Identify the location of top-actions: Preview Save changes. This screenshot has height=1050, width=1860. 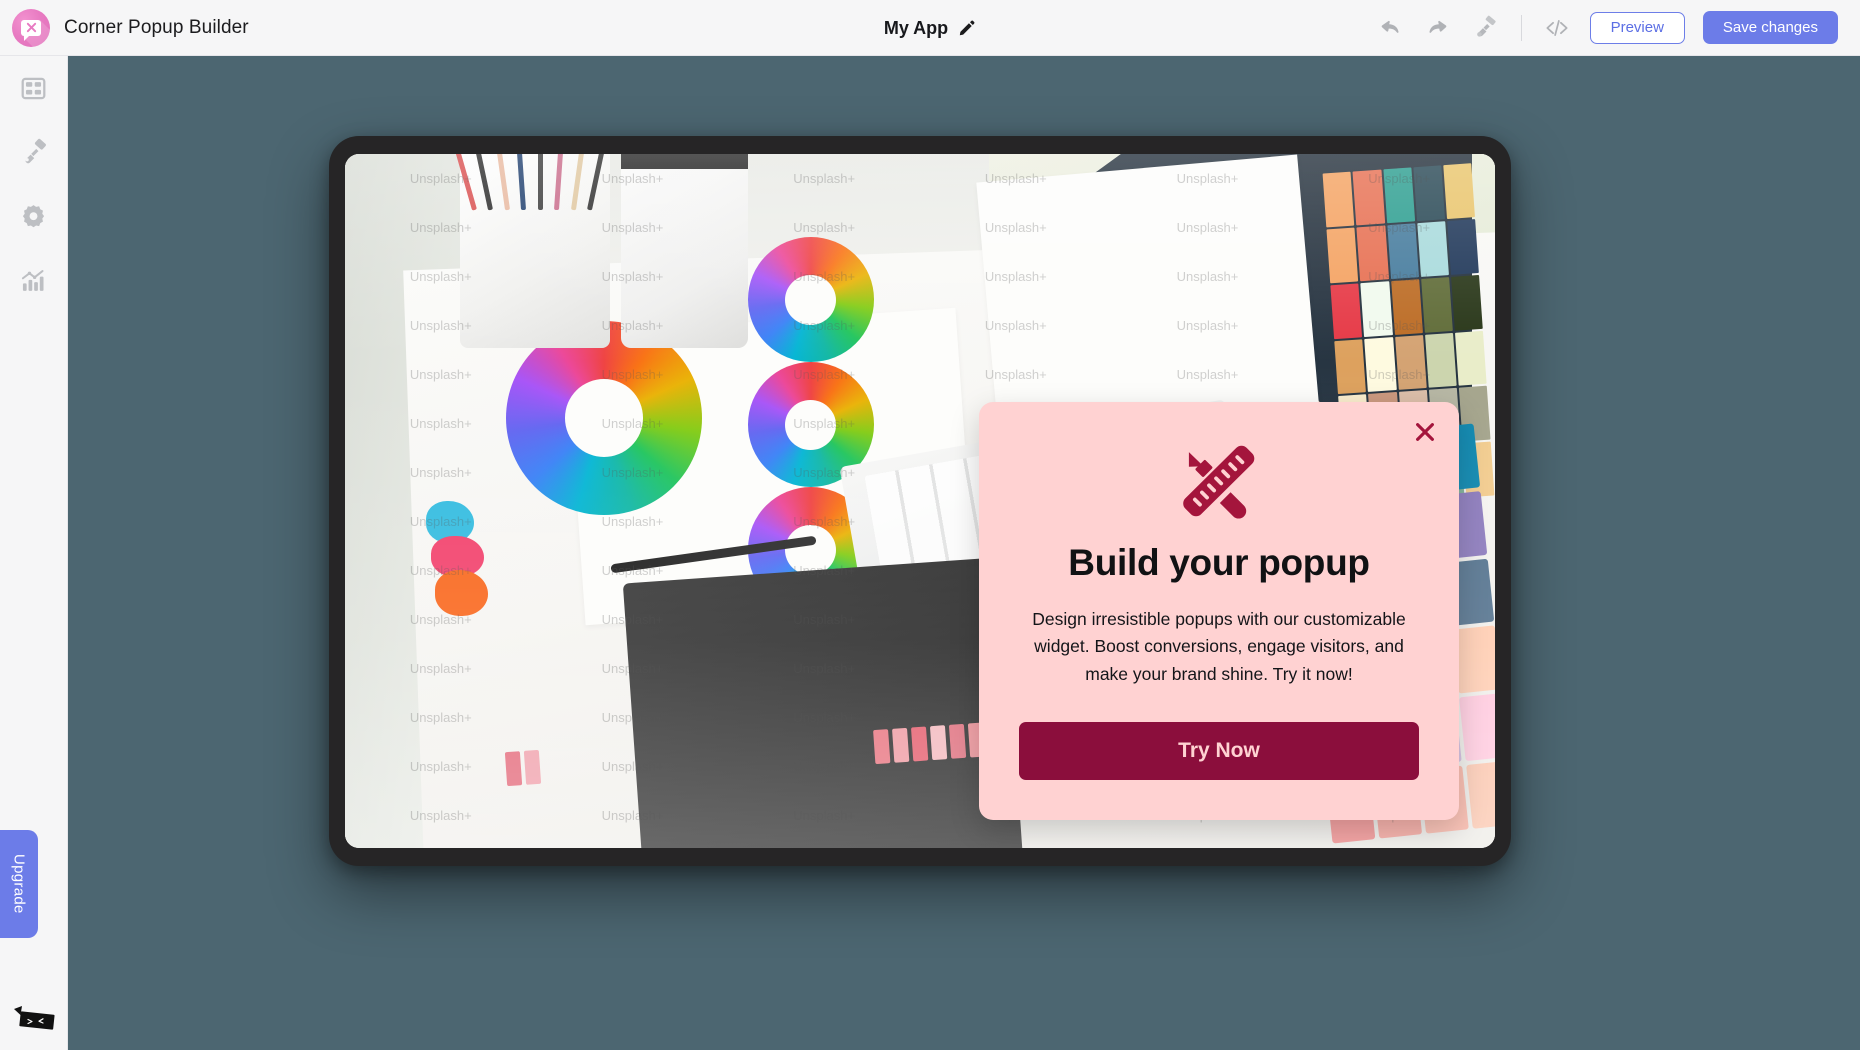
(1617, 27).